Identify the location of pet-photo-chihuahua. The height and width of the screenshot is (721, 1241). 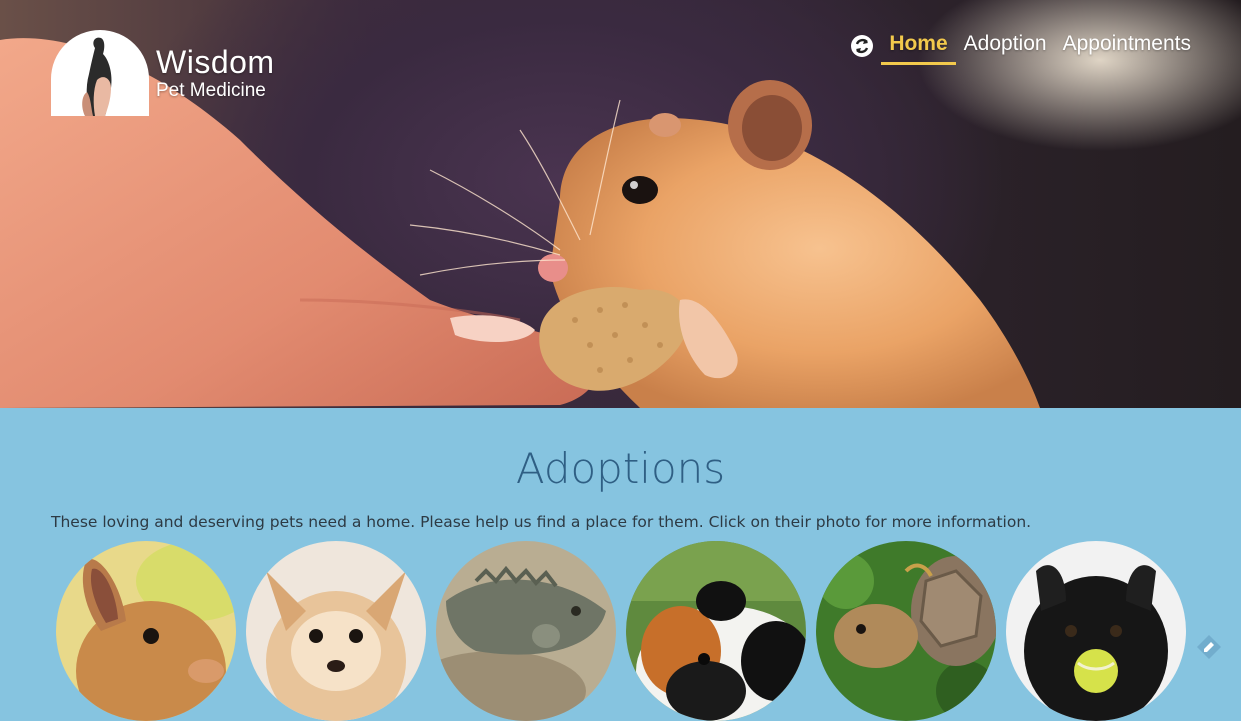
(336, 631).